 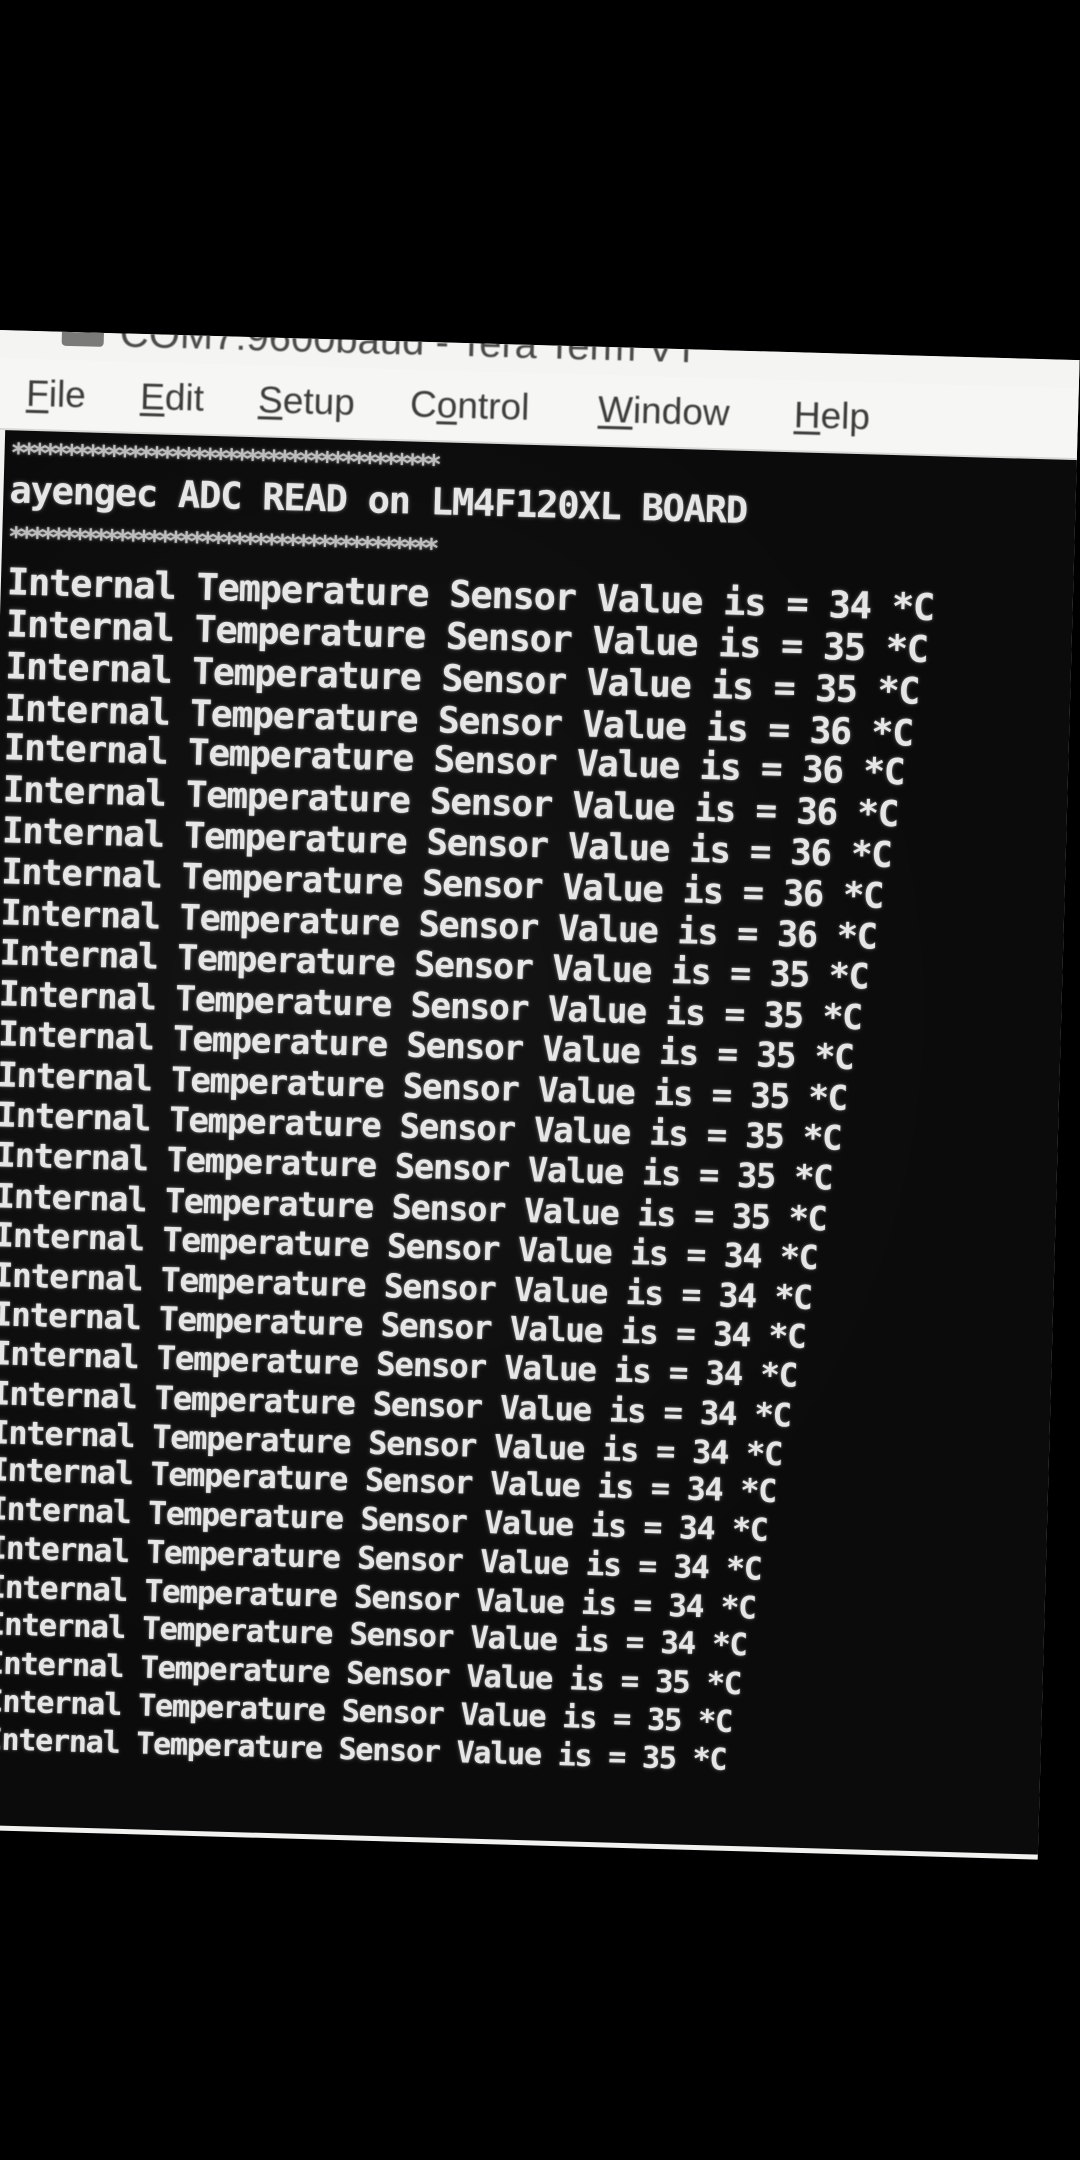 What do you see at coordinates (807, 415) in the screenshot?
I see `menu-help-accel: H` at bounding box center [807, 415].